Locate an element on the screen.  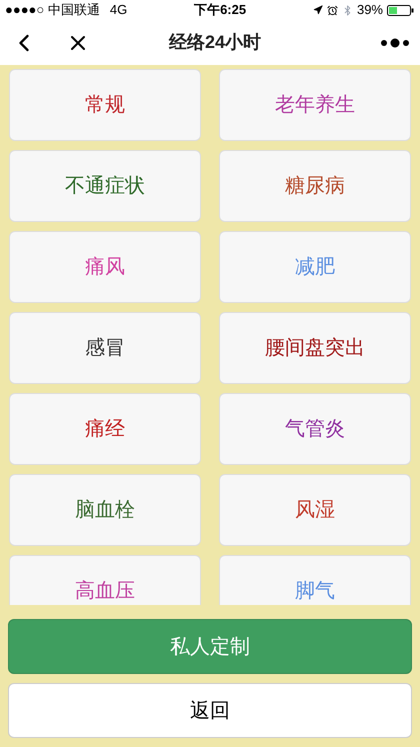
time-text: 下午6:25 is located at coordinates (220, 10).